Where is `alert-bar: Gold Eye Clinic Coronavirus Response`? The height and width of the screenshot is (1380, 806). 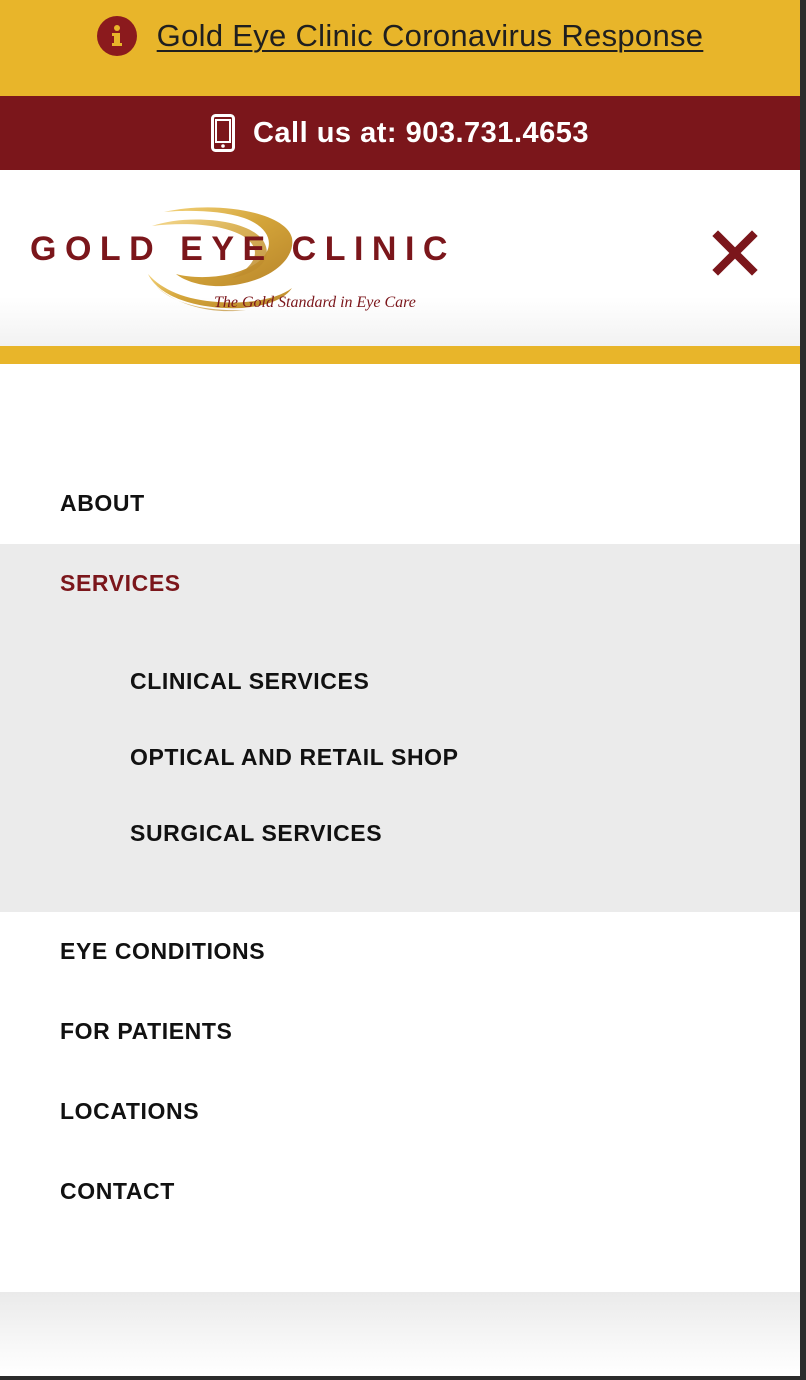 alert-bar: Gold Eye Clinic Coronavirus Response is located at coordinates (400, 48).